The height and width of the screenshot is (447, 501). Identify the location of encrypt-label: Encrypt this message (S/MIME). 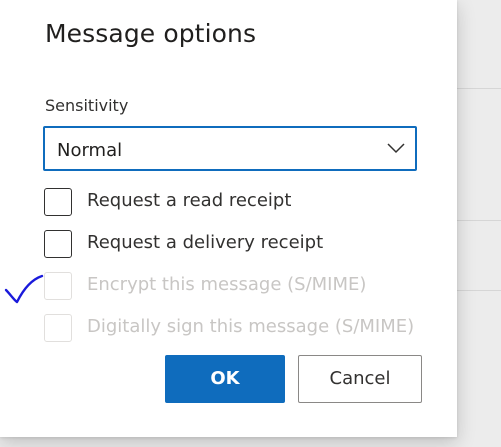
(227, 284).